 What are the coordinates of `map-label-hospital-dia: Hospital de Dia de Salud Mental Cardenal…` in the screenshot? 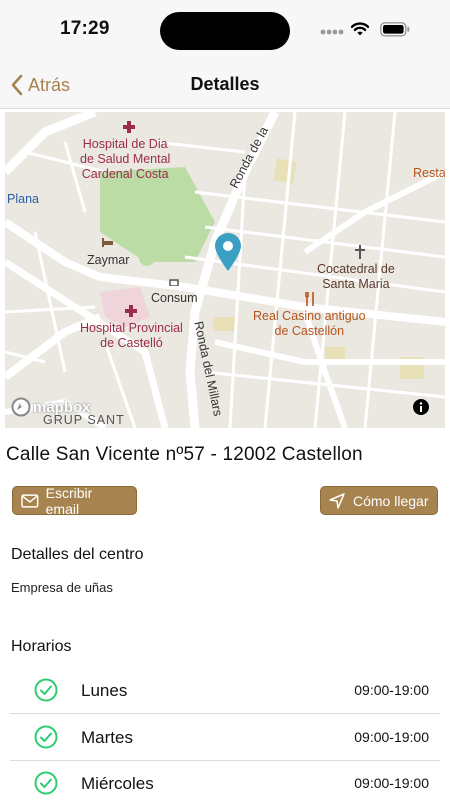 It's located at (125, 159).